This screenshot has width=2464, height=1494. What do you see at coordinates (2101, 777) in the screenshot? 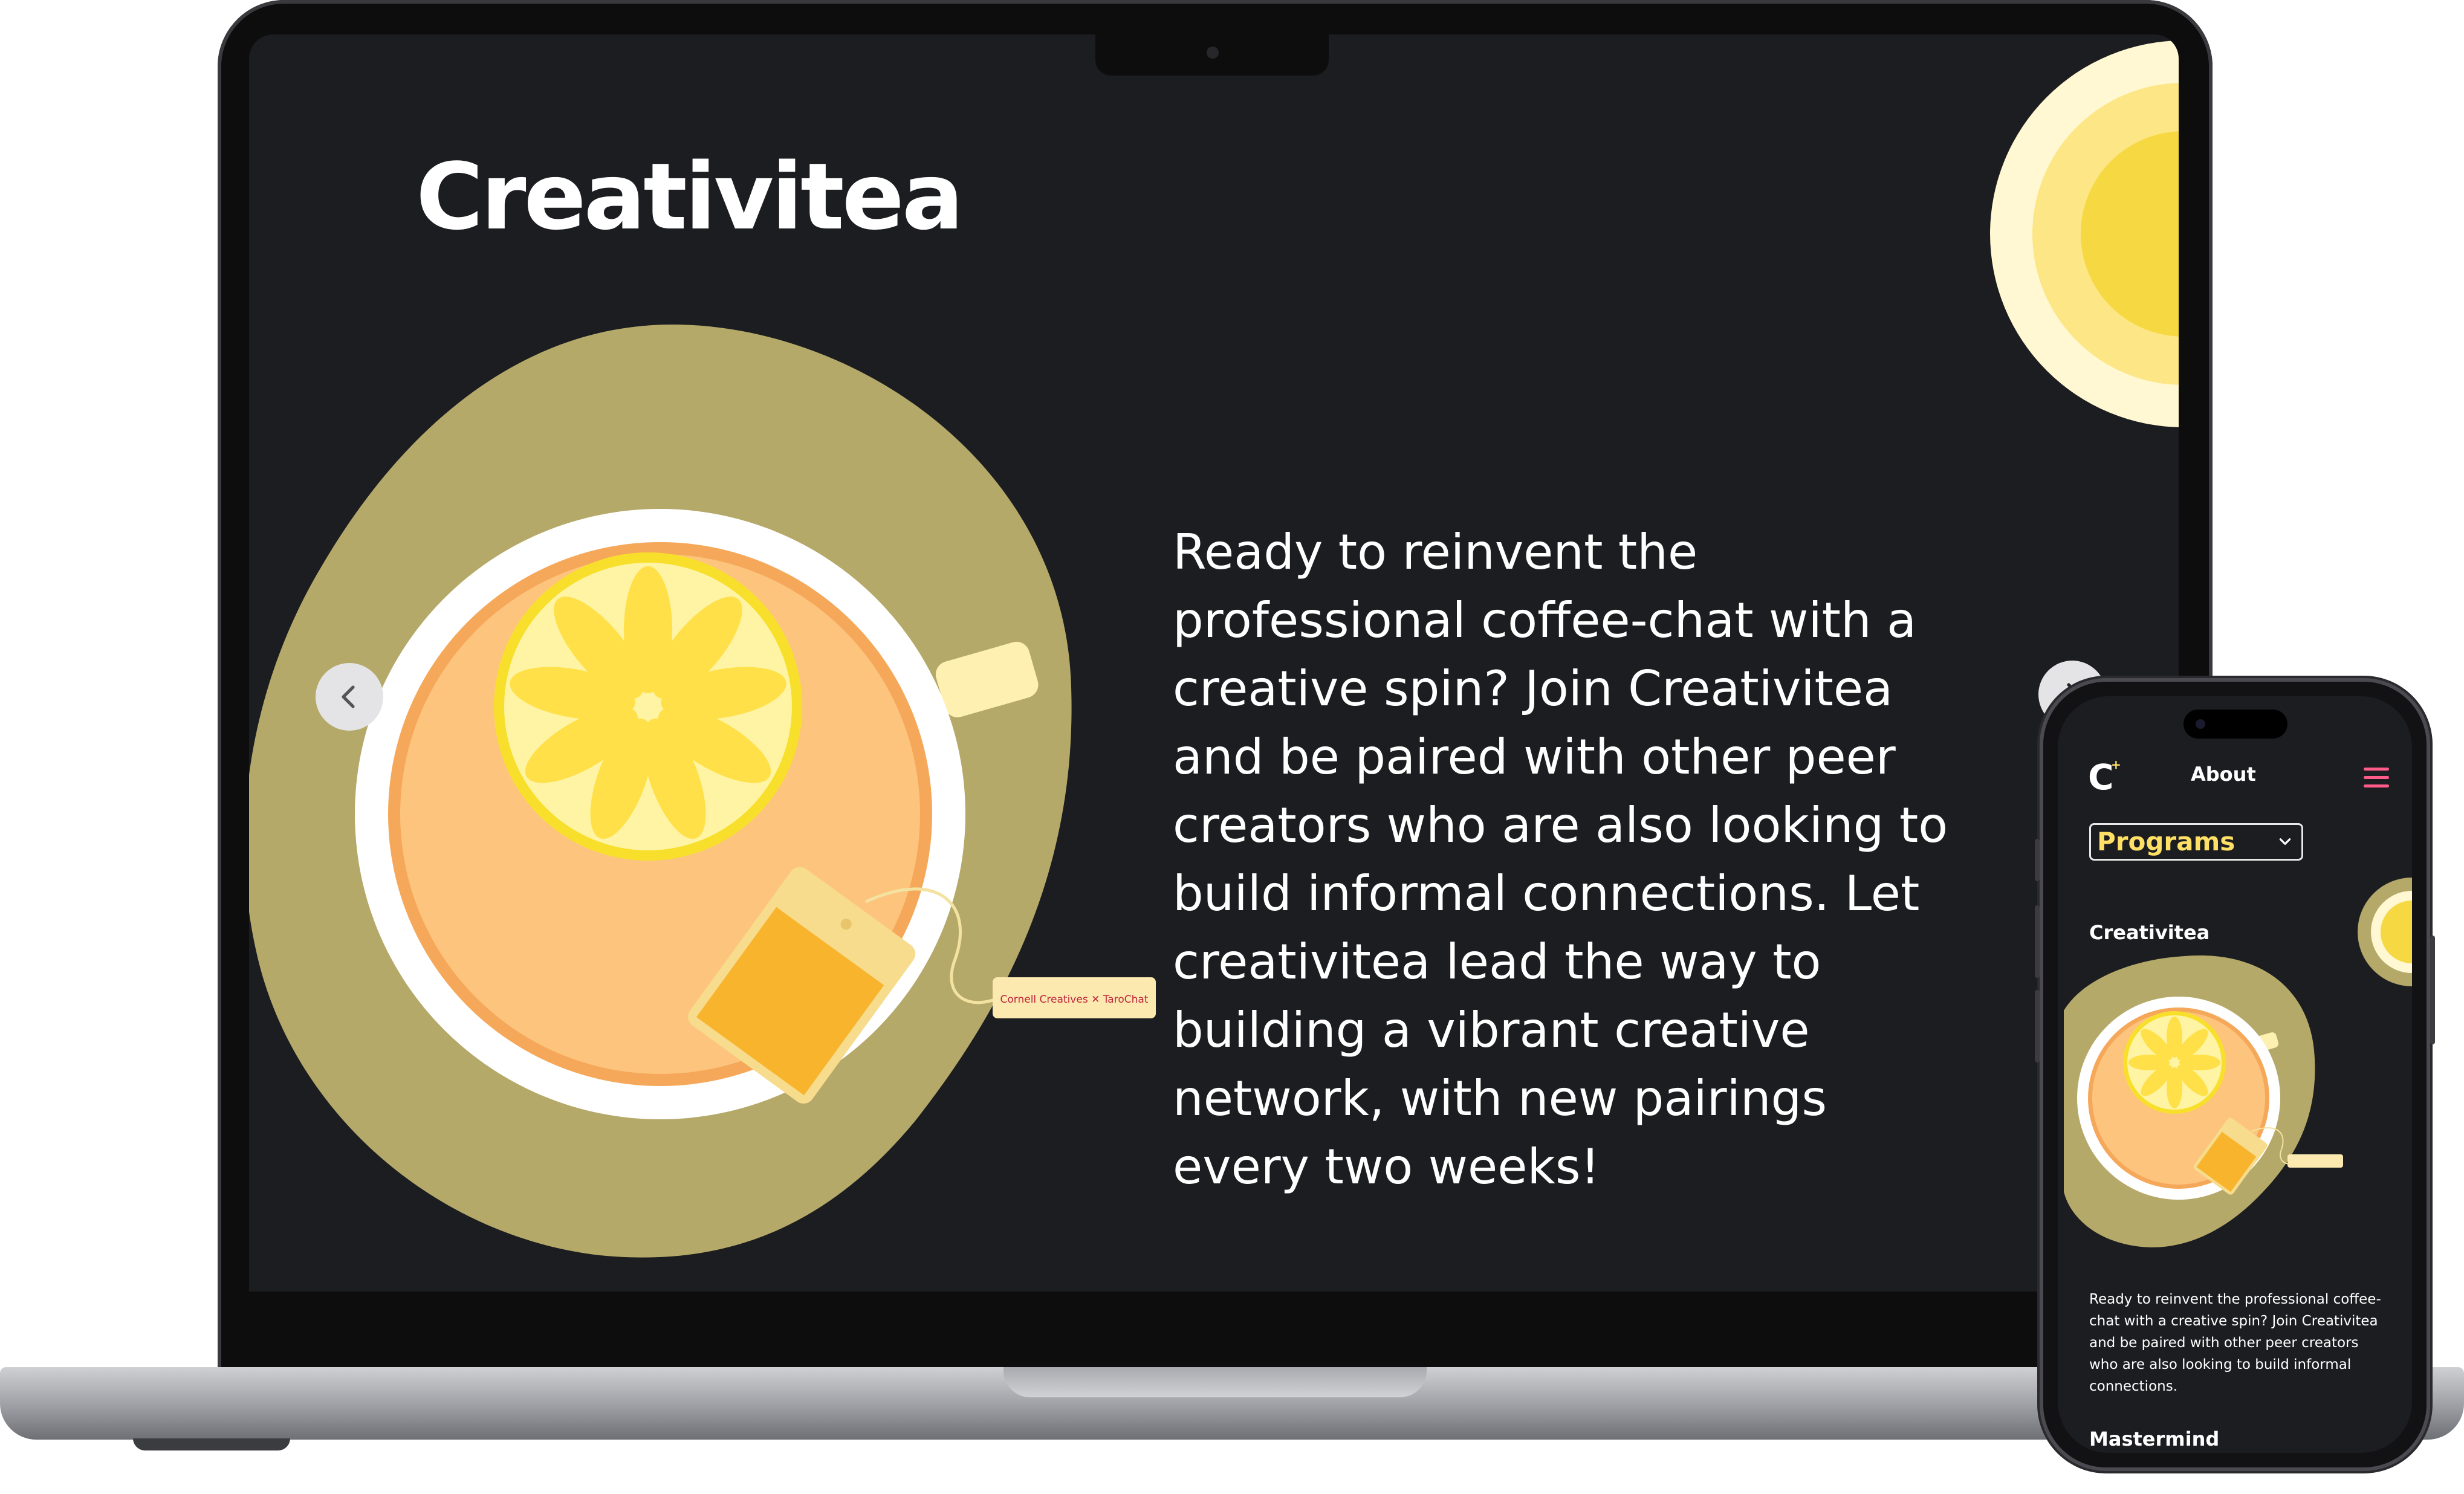
I see `svg-text: C` at bounding box center [2101, 777].